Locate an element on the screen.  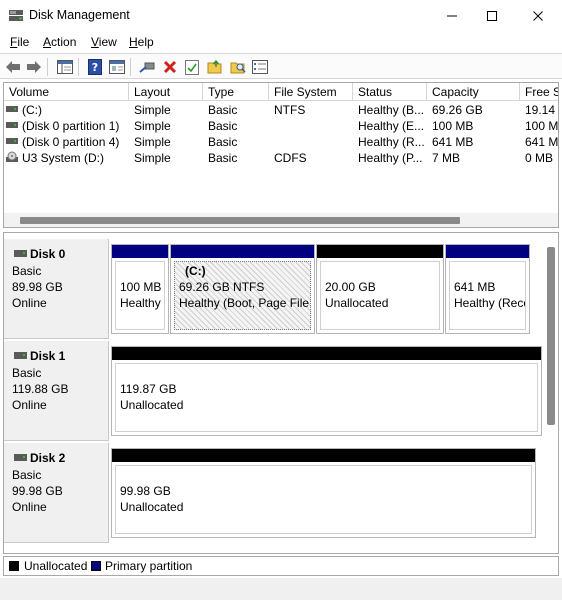
partition-body: 99.98 GB Unallocated is located at coordinates (323, 499).